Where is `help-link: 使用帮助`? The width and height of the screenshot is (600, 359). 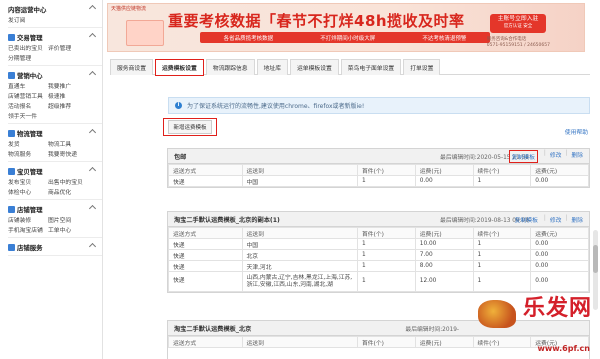
help-link: 使用帮助 is located at coordinates (576, 131).